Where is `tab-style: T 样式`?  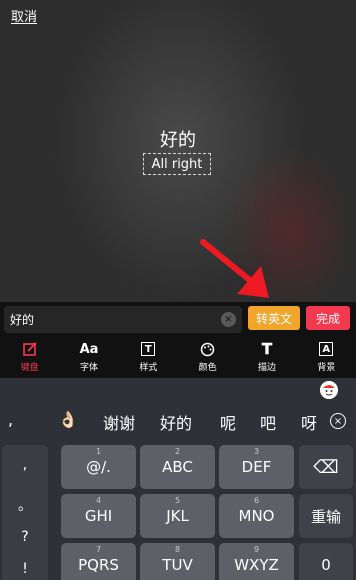
tab-style: T 样式 is located at coordinates (148, 357).